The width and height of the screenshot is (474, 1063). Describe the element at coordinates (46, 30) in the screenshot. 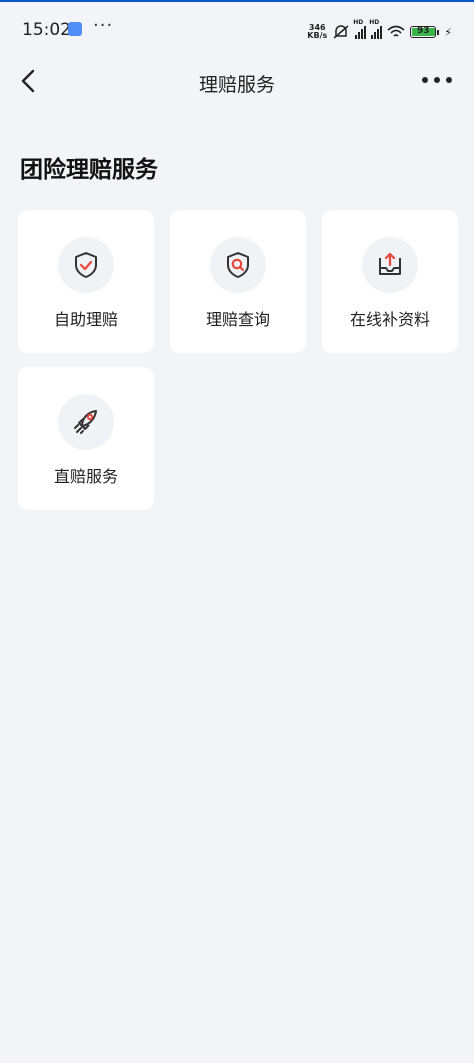

I see `status-time: 15:02` at that location.